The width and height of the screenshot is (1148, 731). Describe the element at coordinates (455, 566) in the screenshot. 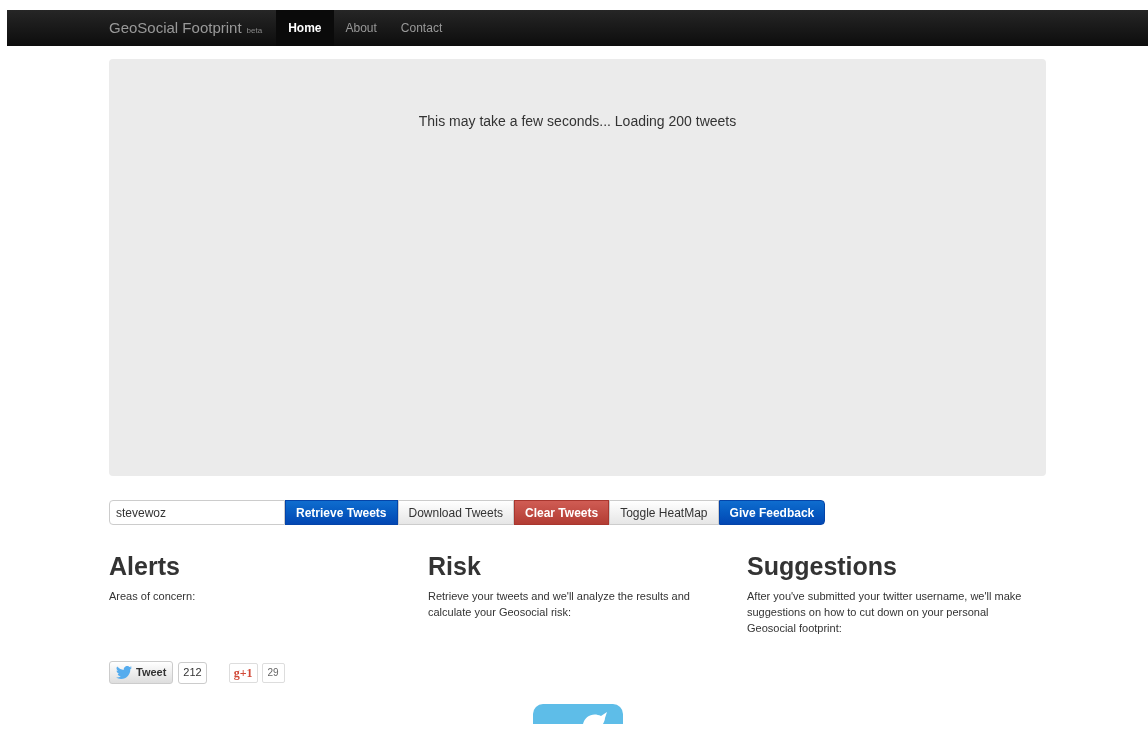

I see `section-heading: Risk` at that location.